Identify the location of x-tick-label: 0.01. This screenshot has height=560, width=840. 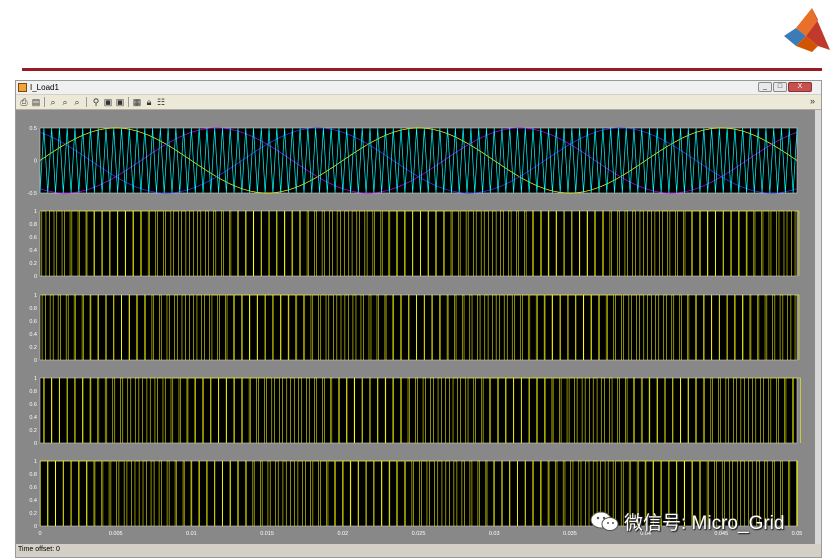
(191, 534).